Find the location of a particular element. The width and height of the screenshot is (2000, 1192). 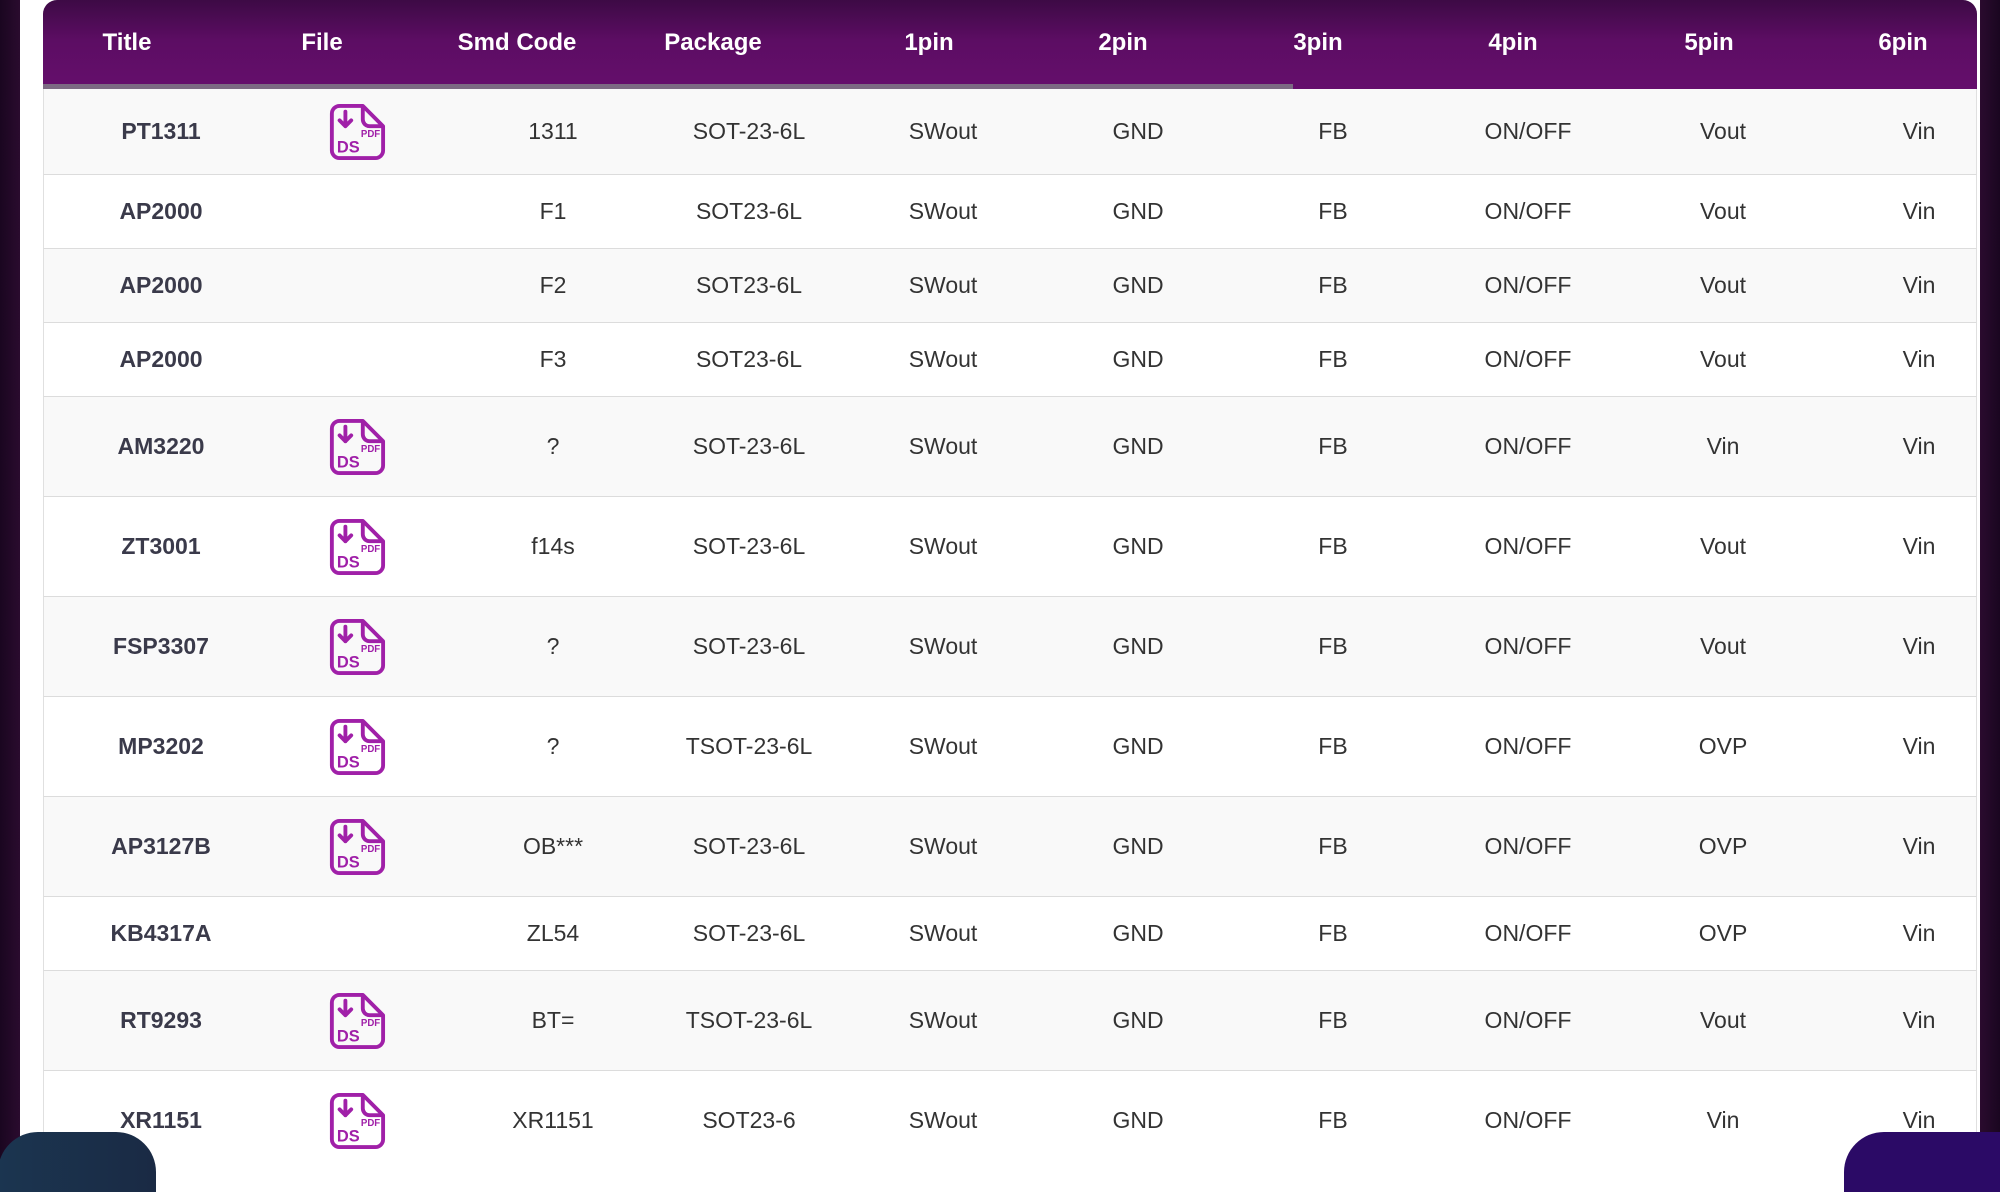

cell-package: SOT23-6L is located at coordinates (749, 285).